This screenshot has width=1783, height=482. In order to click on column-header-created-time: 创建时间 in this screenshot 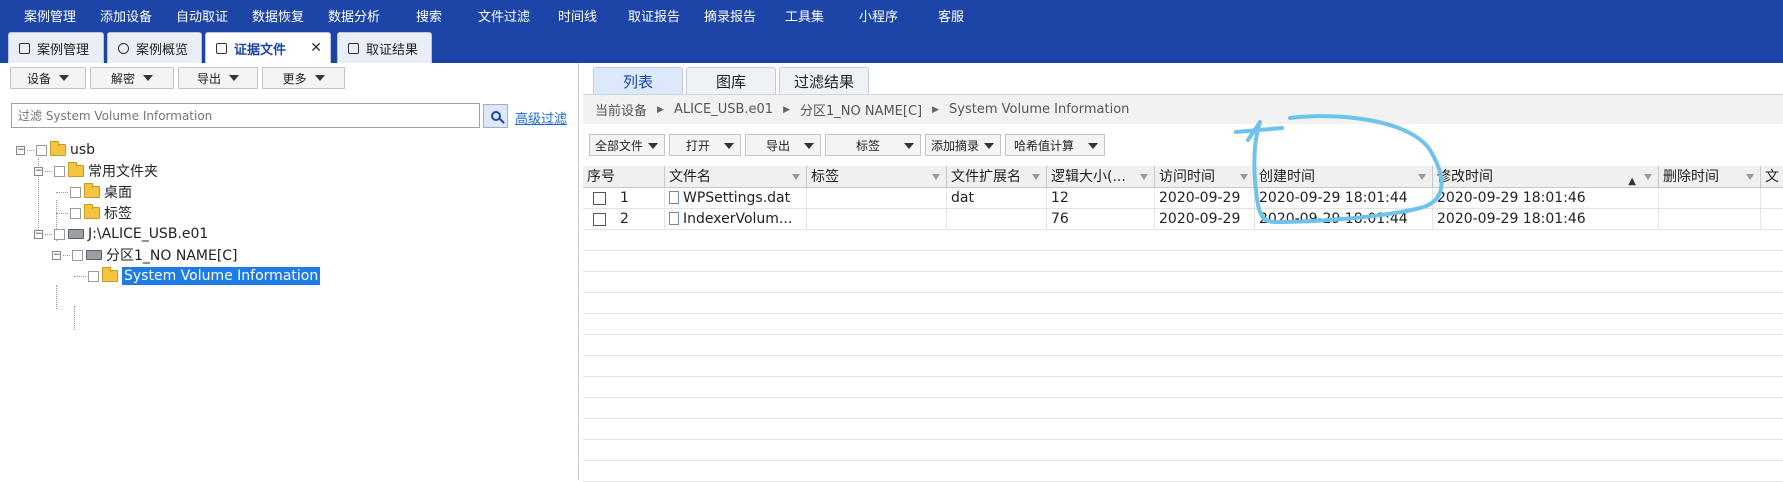, I will do `click(1344, 177)`.